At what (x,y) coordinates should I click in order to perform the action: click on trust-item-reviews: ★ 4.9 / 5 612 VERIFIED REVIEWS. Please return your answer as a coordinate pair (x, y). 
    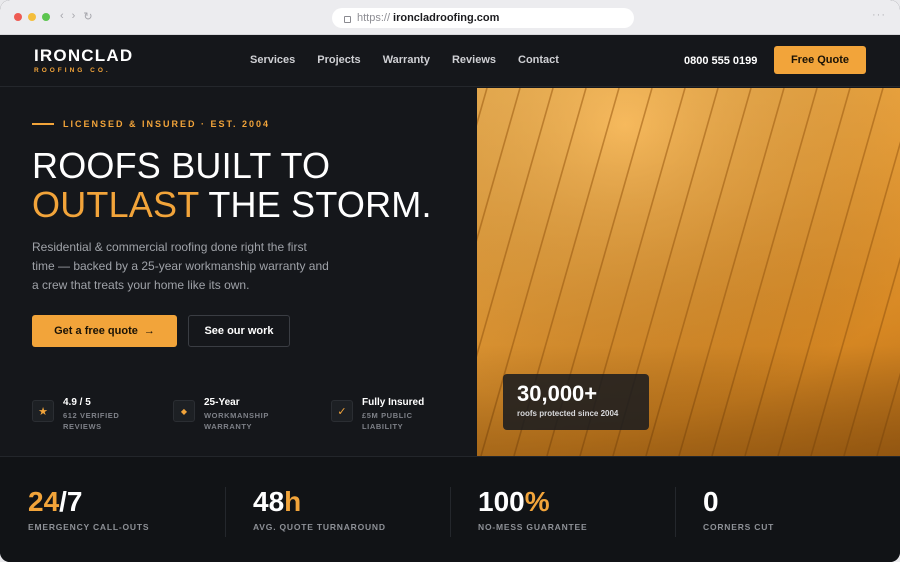
    Looking at the image, I should click on (86, 414).